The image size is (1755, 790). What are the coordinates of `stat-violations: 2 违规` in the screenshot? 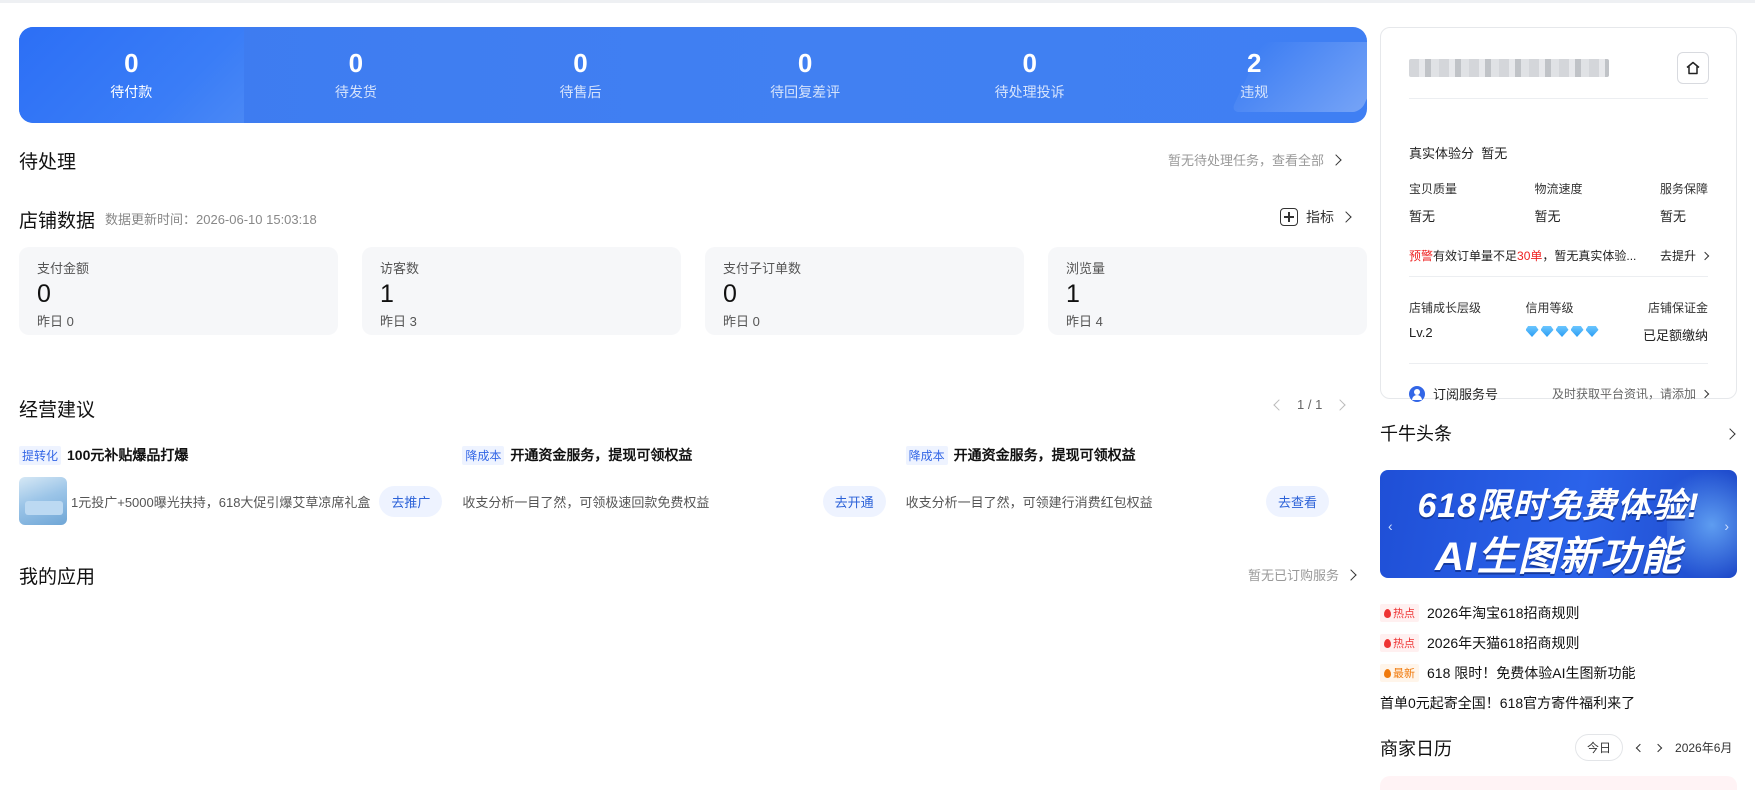 It's located at (1254, 75).